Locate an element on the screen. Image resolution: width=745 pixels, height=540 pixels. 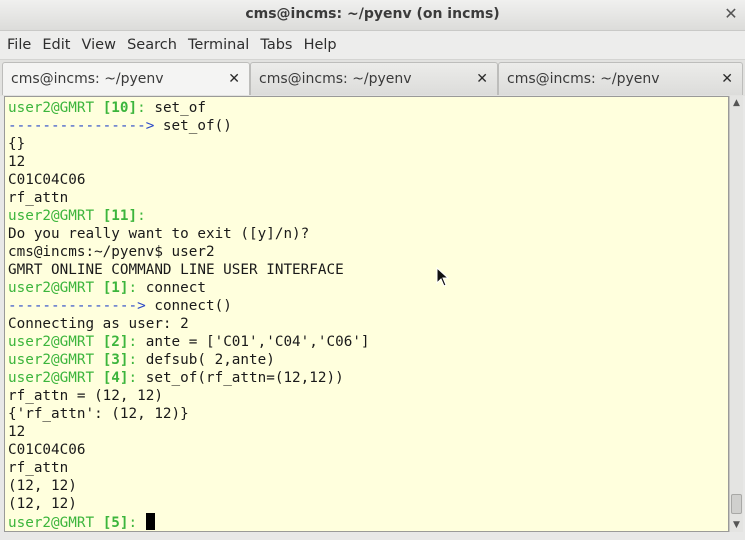
output-text: {} is located at coordinates (17, 144).